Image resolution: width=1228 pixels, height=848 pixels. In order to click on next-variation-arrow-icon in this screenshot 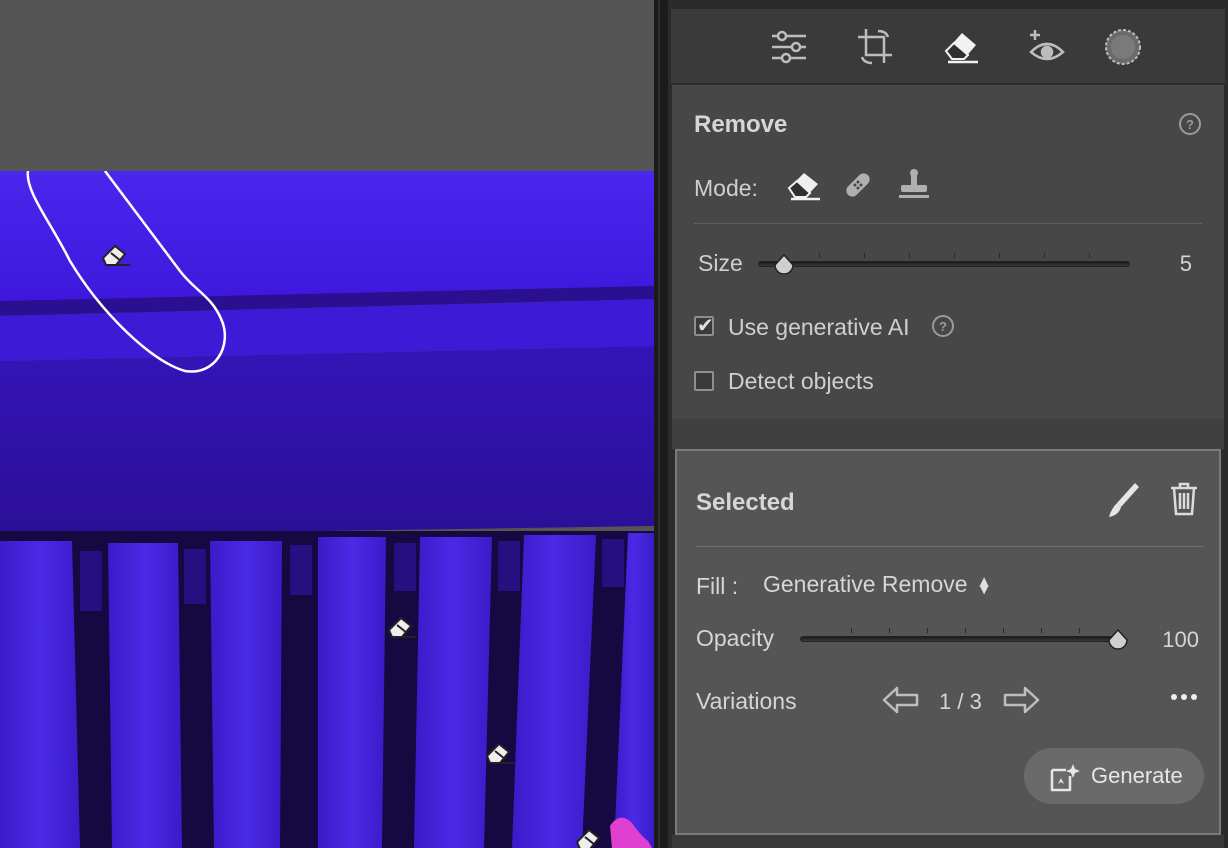, I will do `click(1021, 700)`.